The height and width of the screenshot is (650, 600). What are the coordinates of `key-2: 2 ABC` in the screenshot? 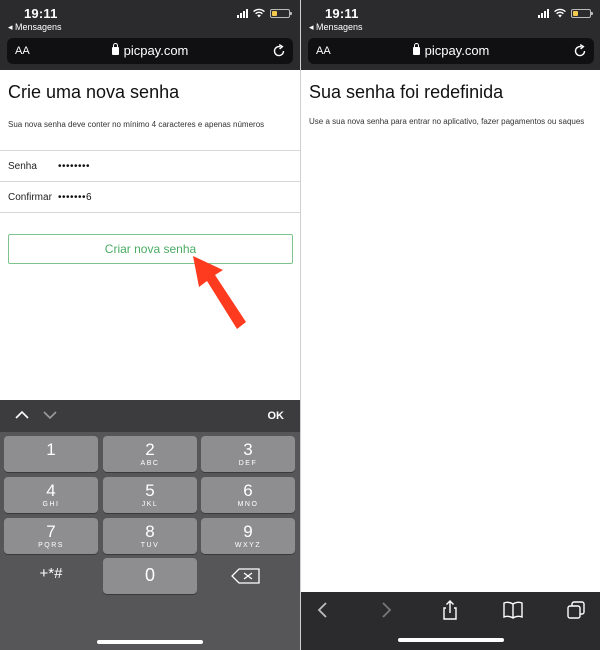 It's located at (150, 454).